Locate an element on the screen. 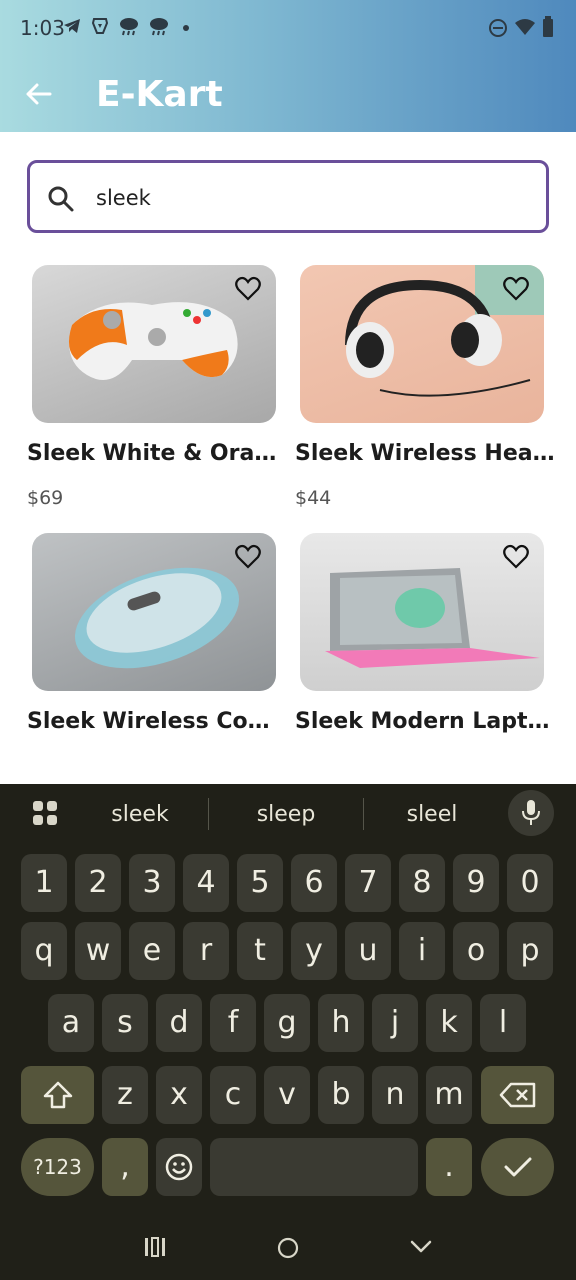 This screenshot has height=1280, width=576. product-price: $69 is located at coordinates (45, 498).